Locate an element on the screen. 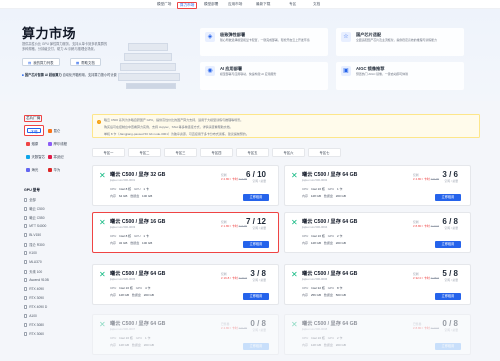 This screenshot has height=361, width=500. hero-note: ■ 国产芯片智算 AI 超级算力 自动化开箱即用，支持算力按小时计费 了解详情 is located at coordinates (76, 74).